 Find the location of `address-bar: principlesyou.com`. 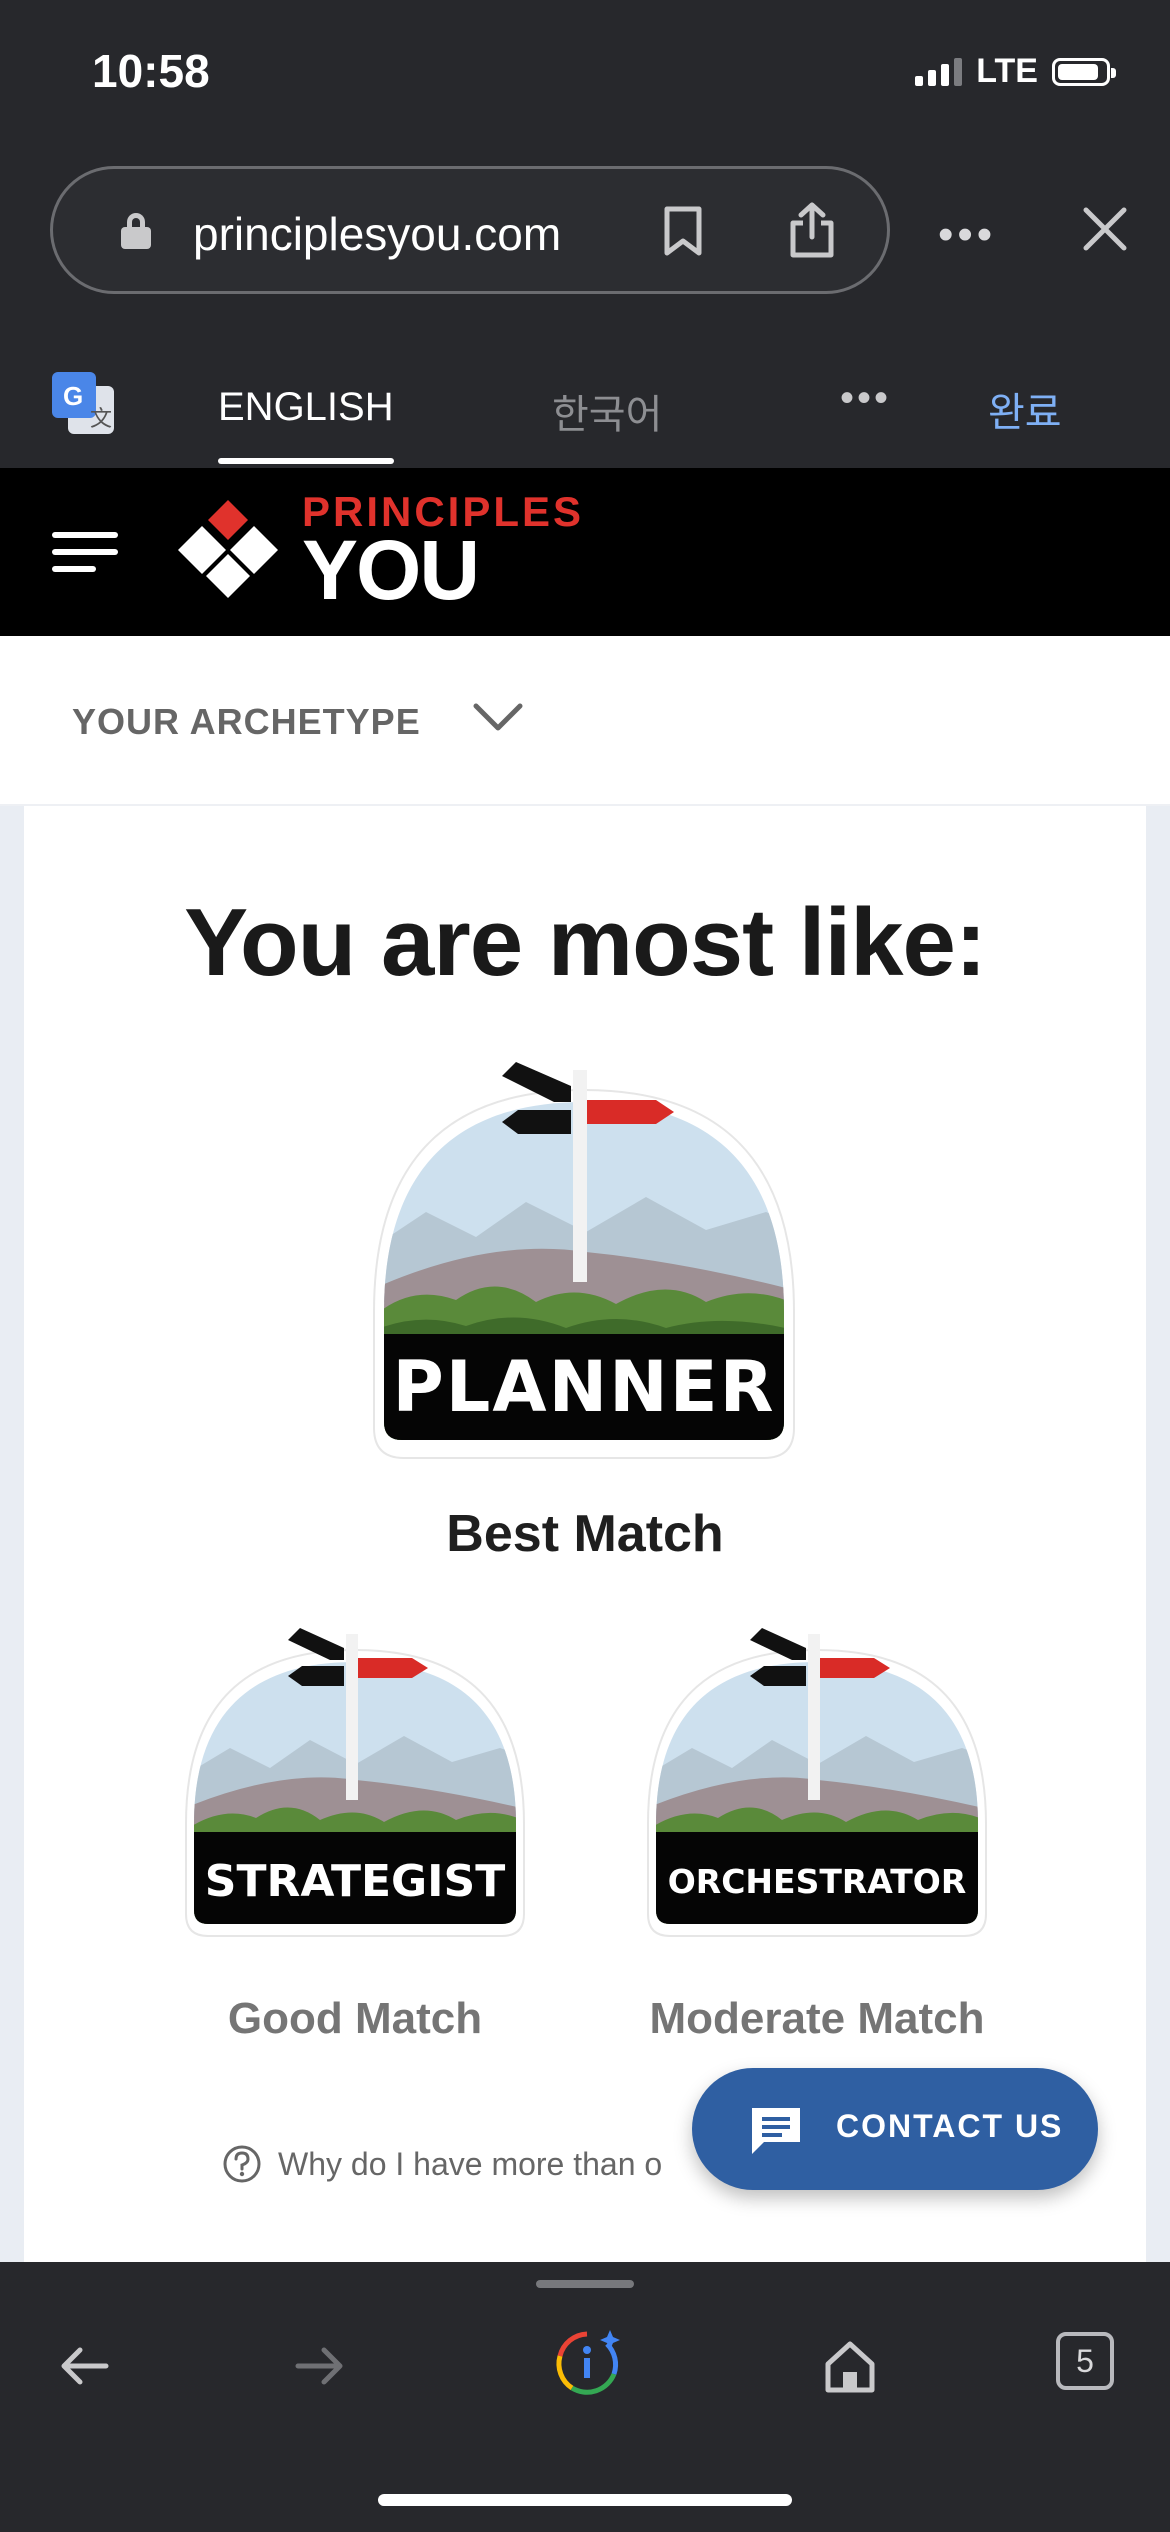

address-bar: principlesyou.com is located at coordinates (470, 230).